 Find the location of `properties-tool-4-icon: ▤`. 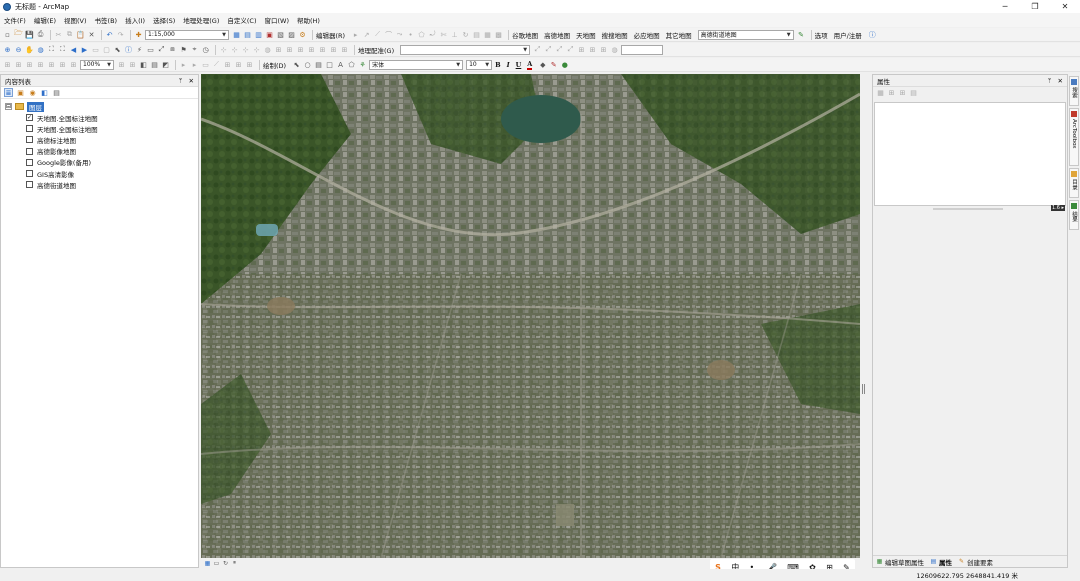

properties-tool-4-icon: ▤ is located at coordinates (913, 93).